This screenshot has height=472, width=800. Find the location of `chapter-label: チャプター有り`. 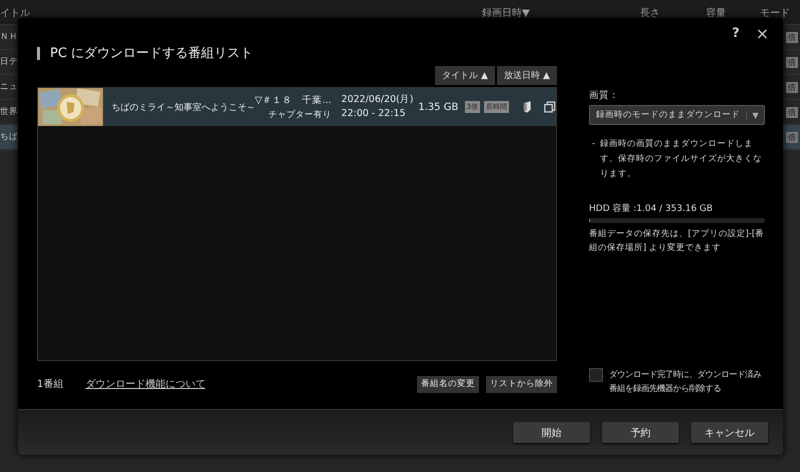

chapter-label: チャプター有り is located at coordinates (300, 114).